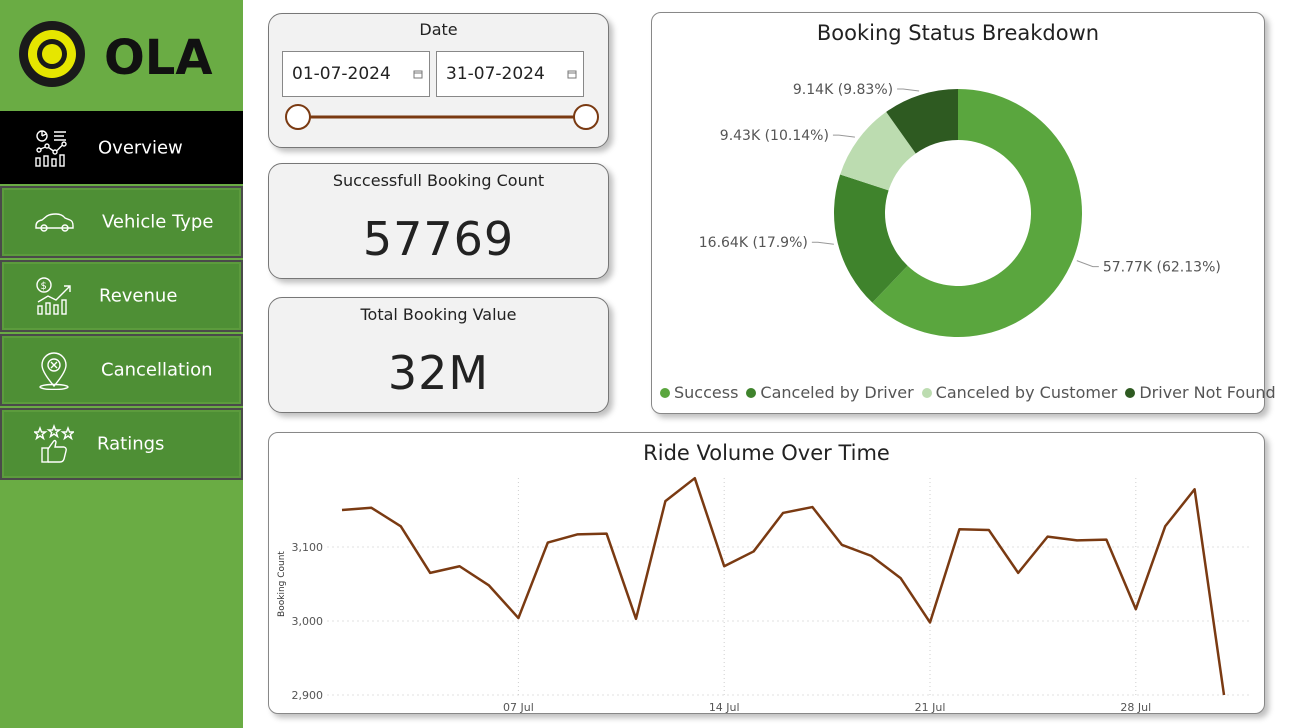 The image size is (1301, 728). I want to click on legend-item: Canceled by Driver, so click(830, 392).